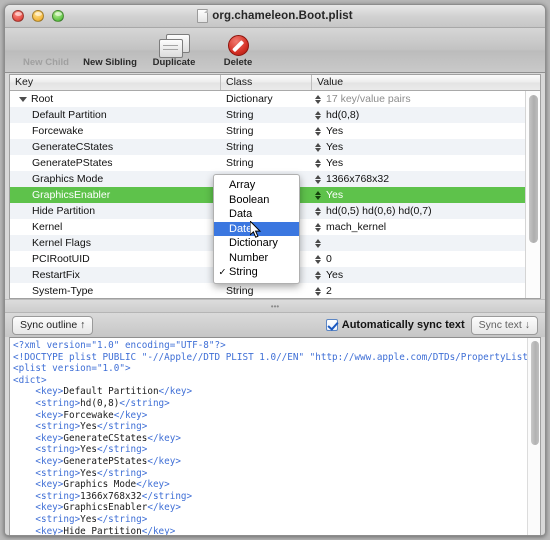  What do you see at coordinates (115, 195) in the screenshot?
I see `row-key-cell: GraphicsEnabler` at bounding box center [115, 195].